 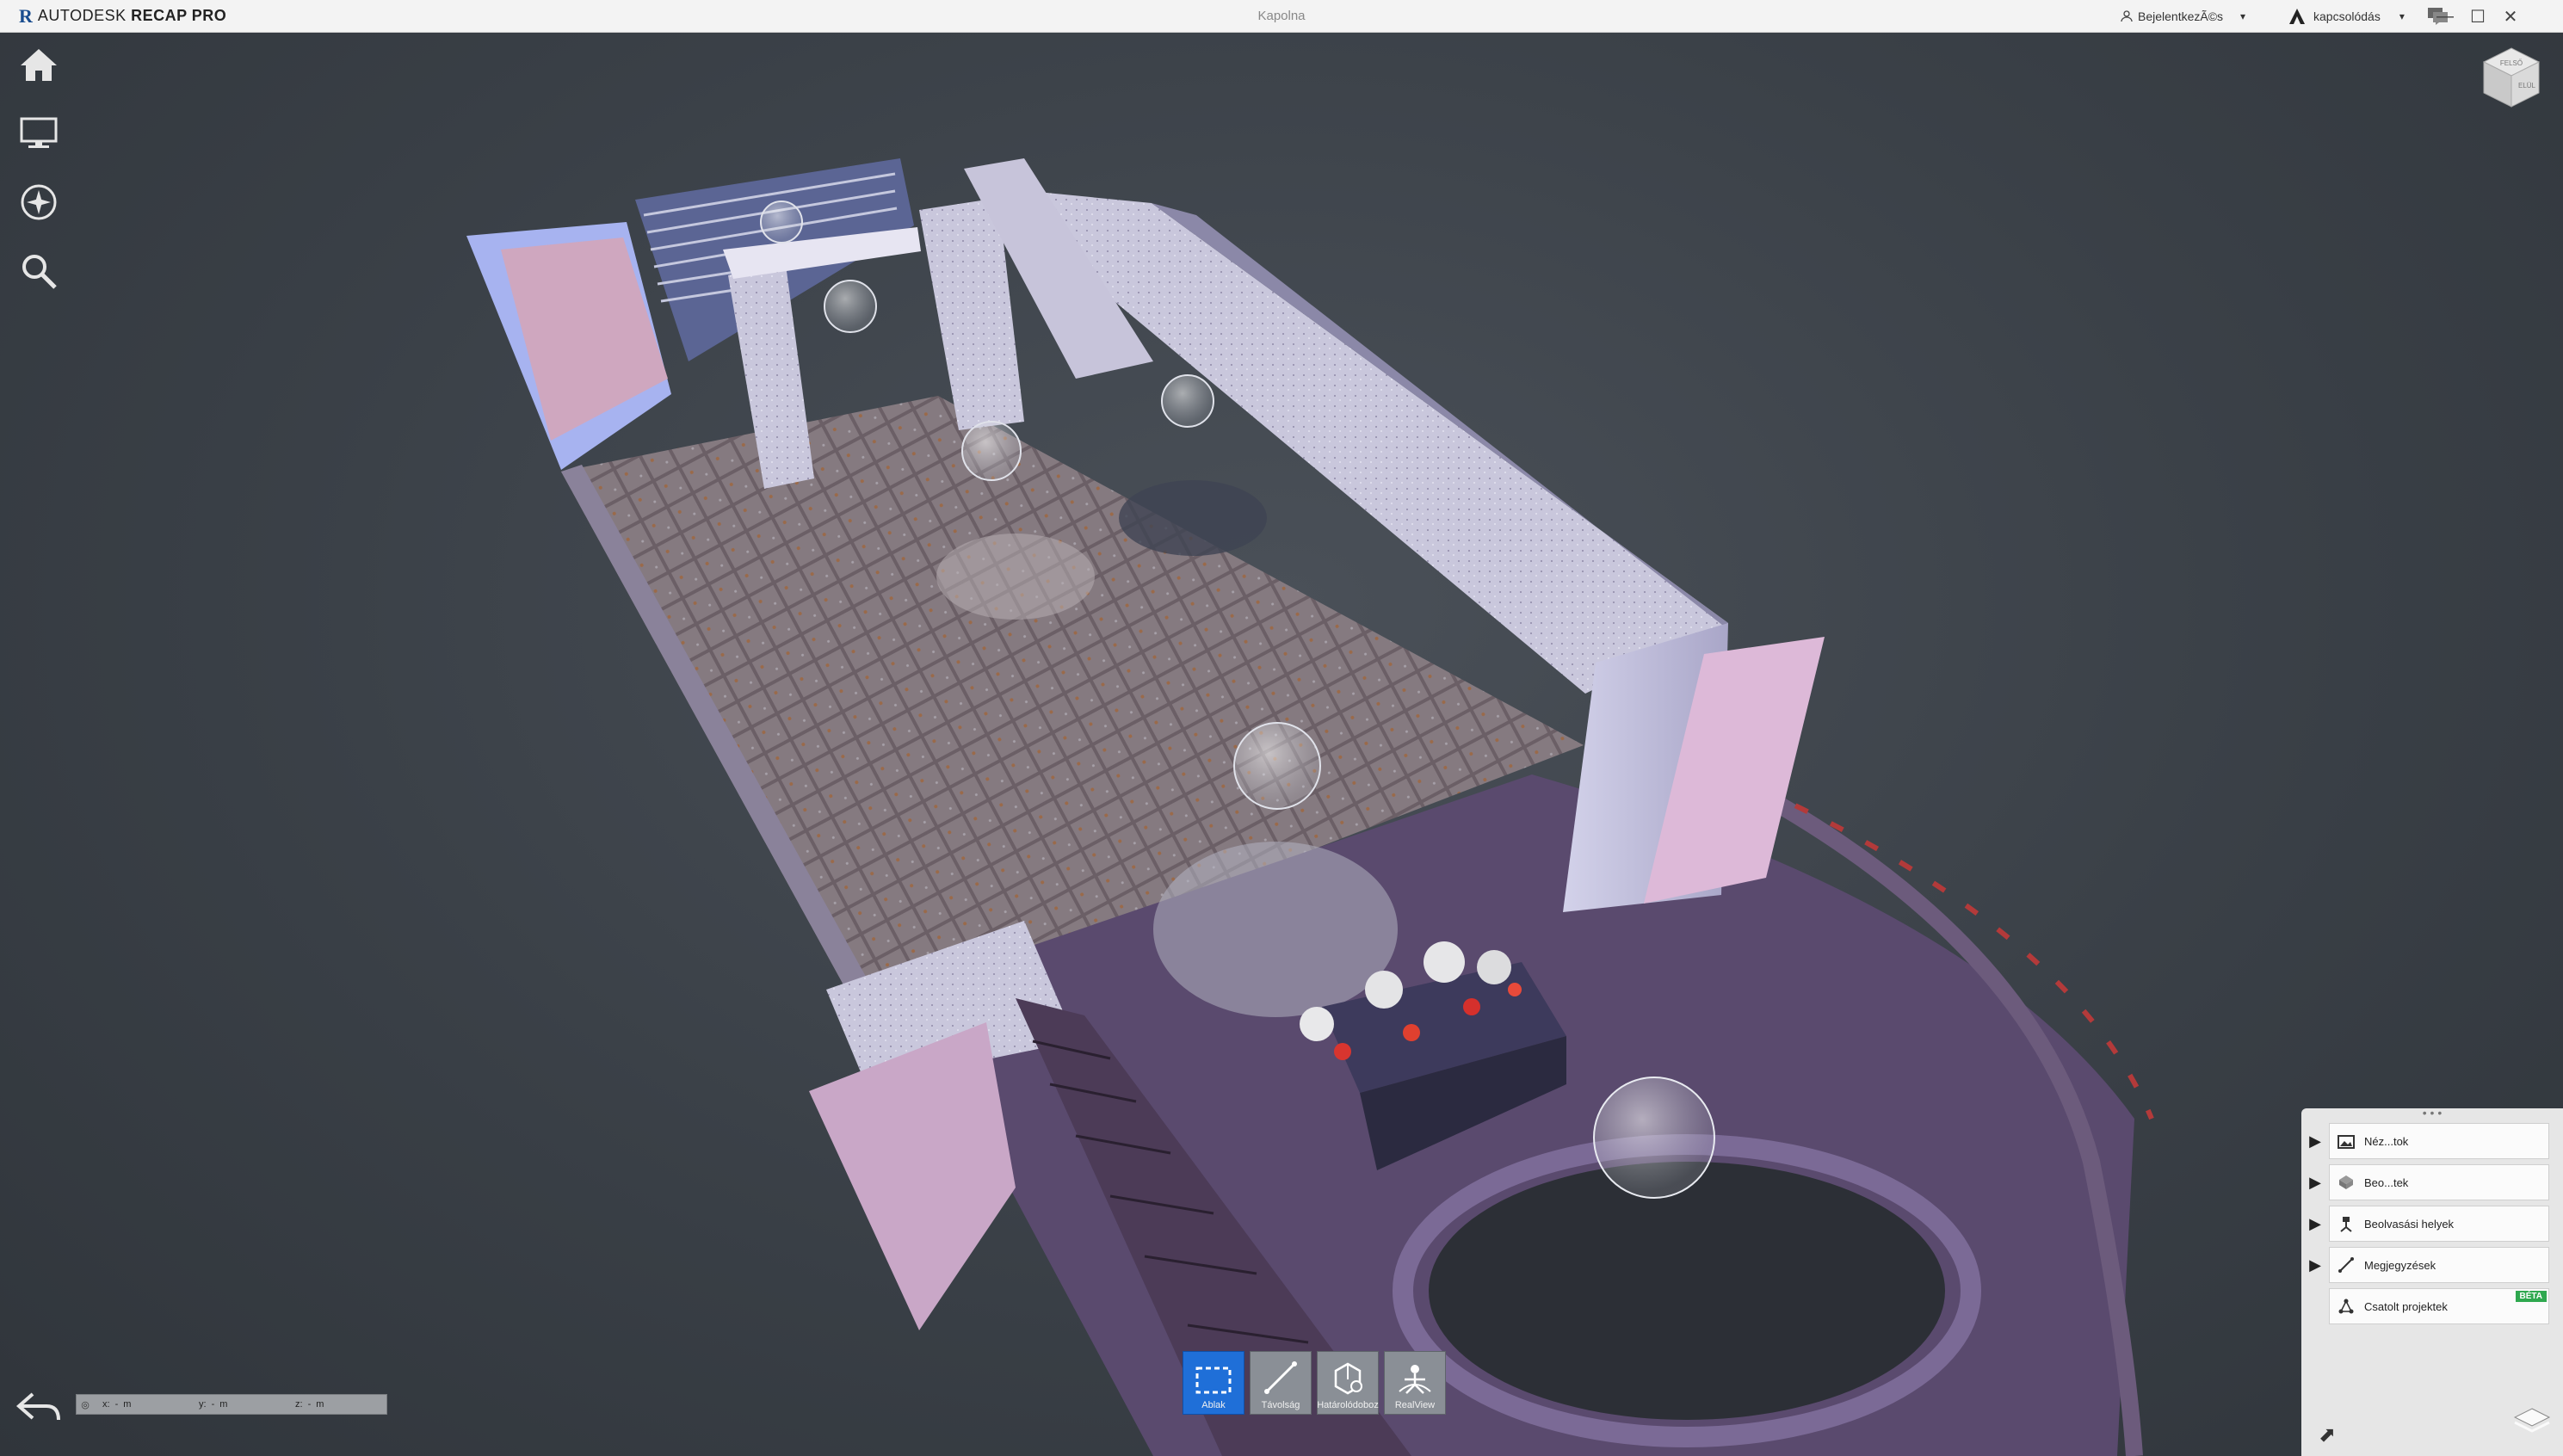 What do you see at coordinates (2445, 16) in the screenshot?
I see `minimize-button: —` at bounding box center [2445, 16].